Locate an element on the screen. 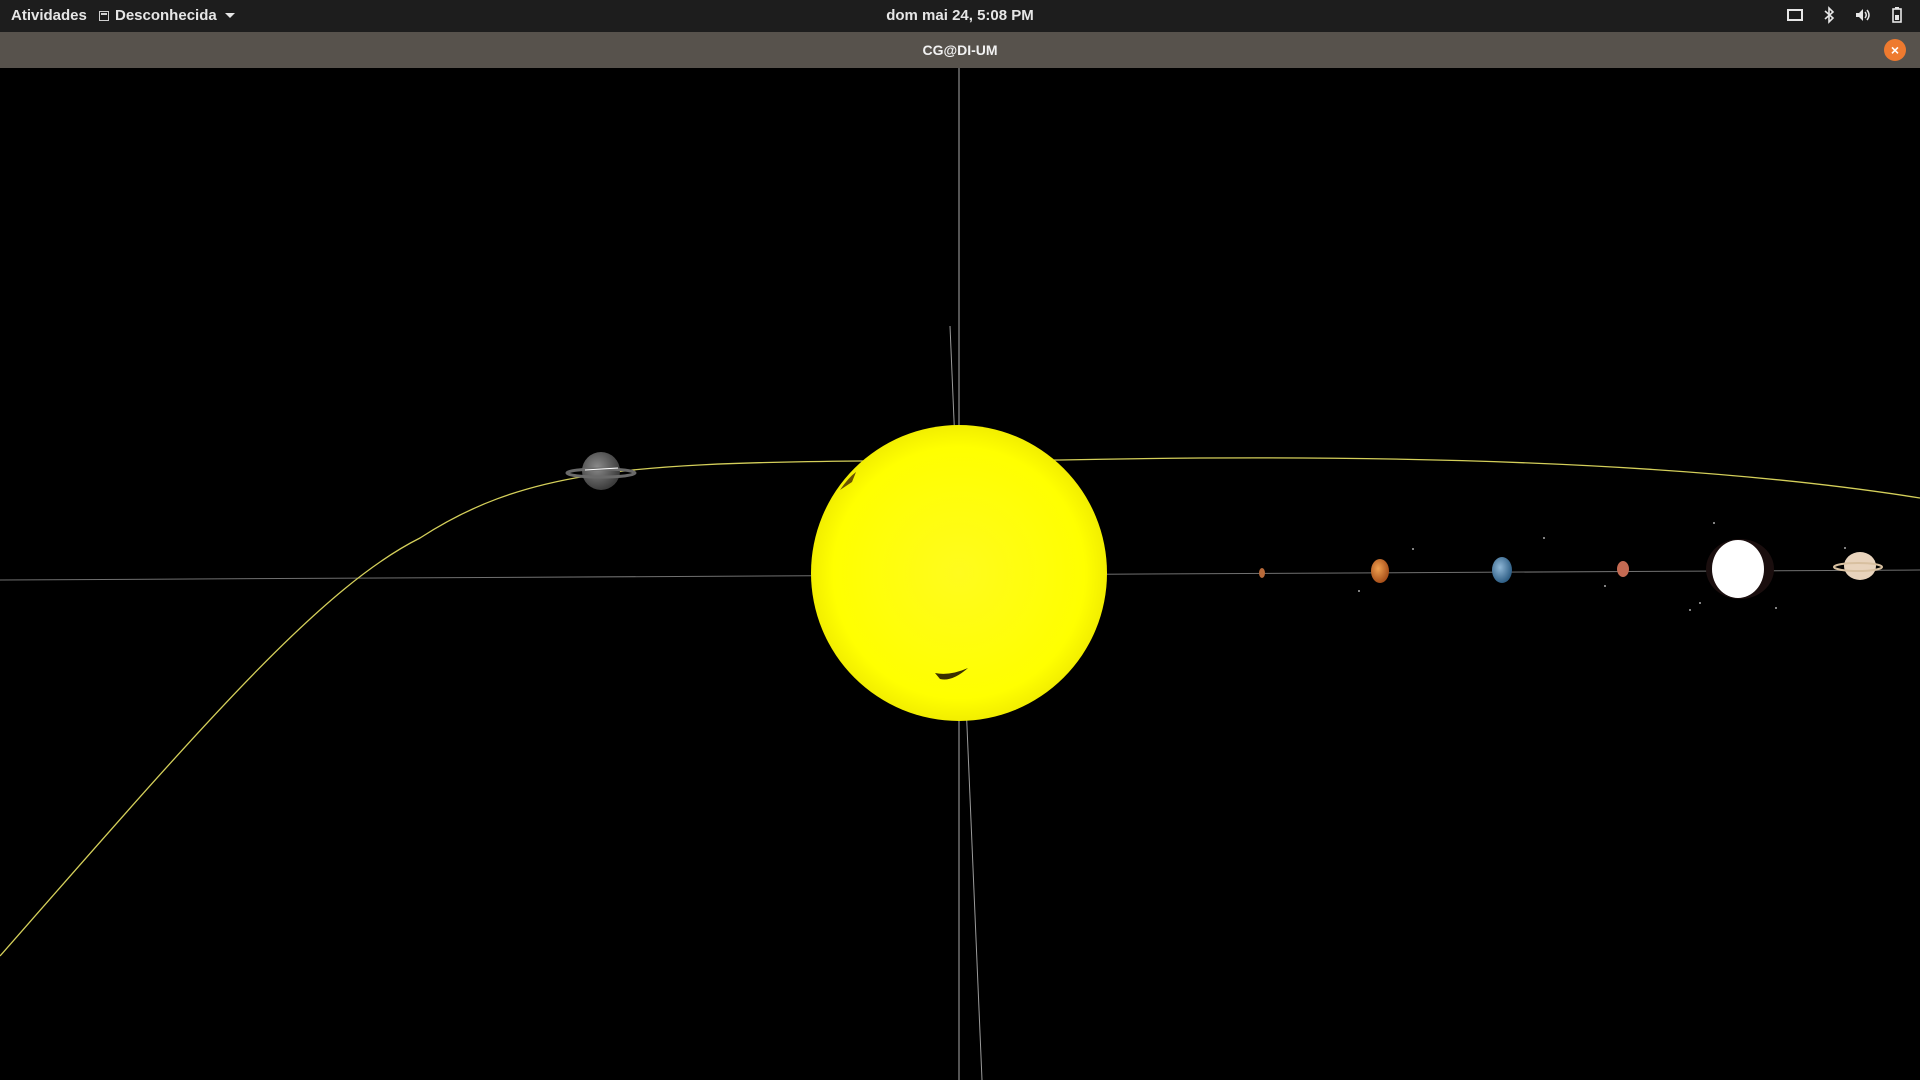  volume-icon is located at coordinates (1863, 15).